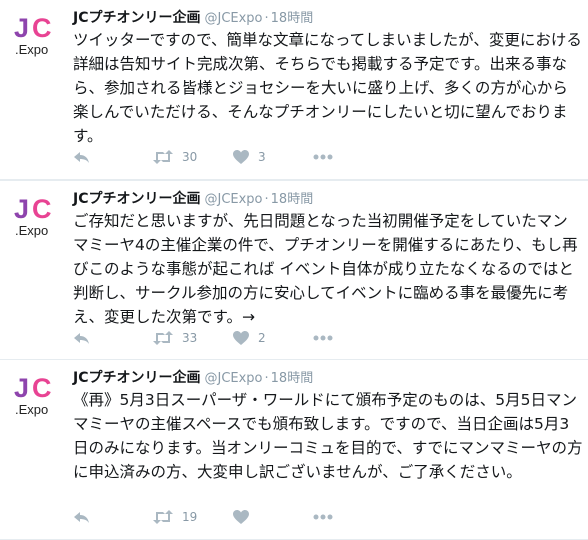 The width and height of the screenshot is (588, 540). I want to click on tweet-actions: 33 2, so click(323, 338).